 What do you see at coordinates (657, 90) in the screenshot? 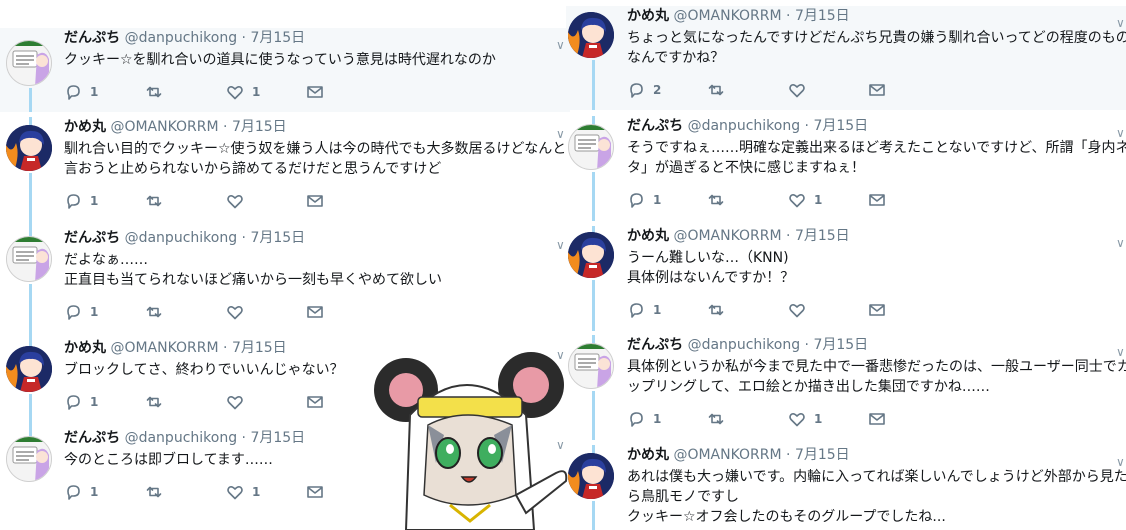
I see `reply-count: 2` at bounding box center [657, 90].